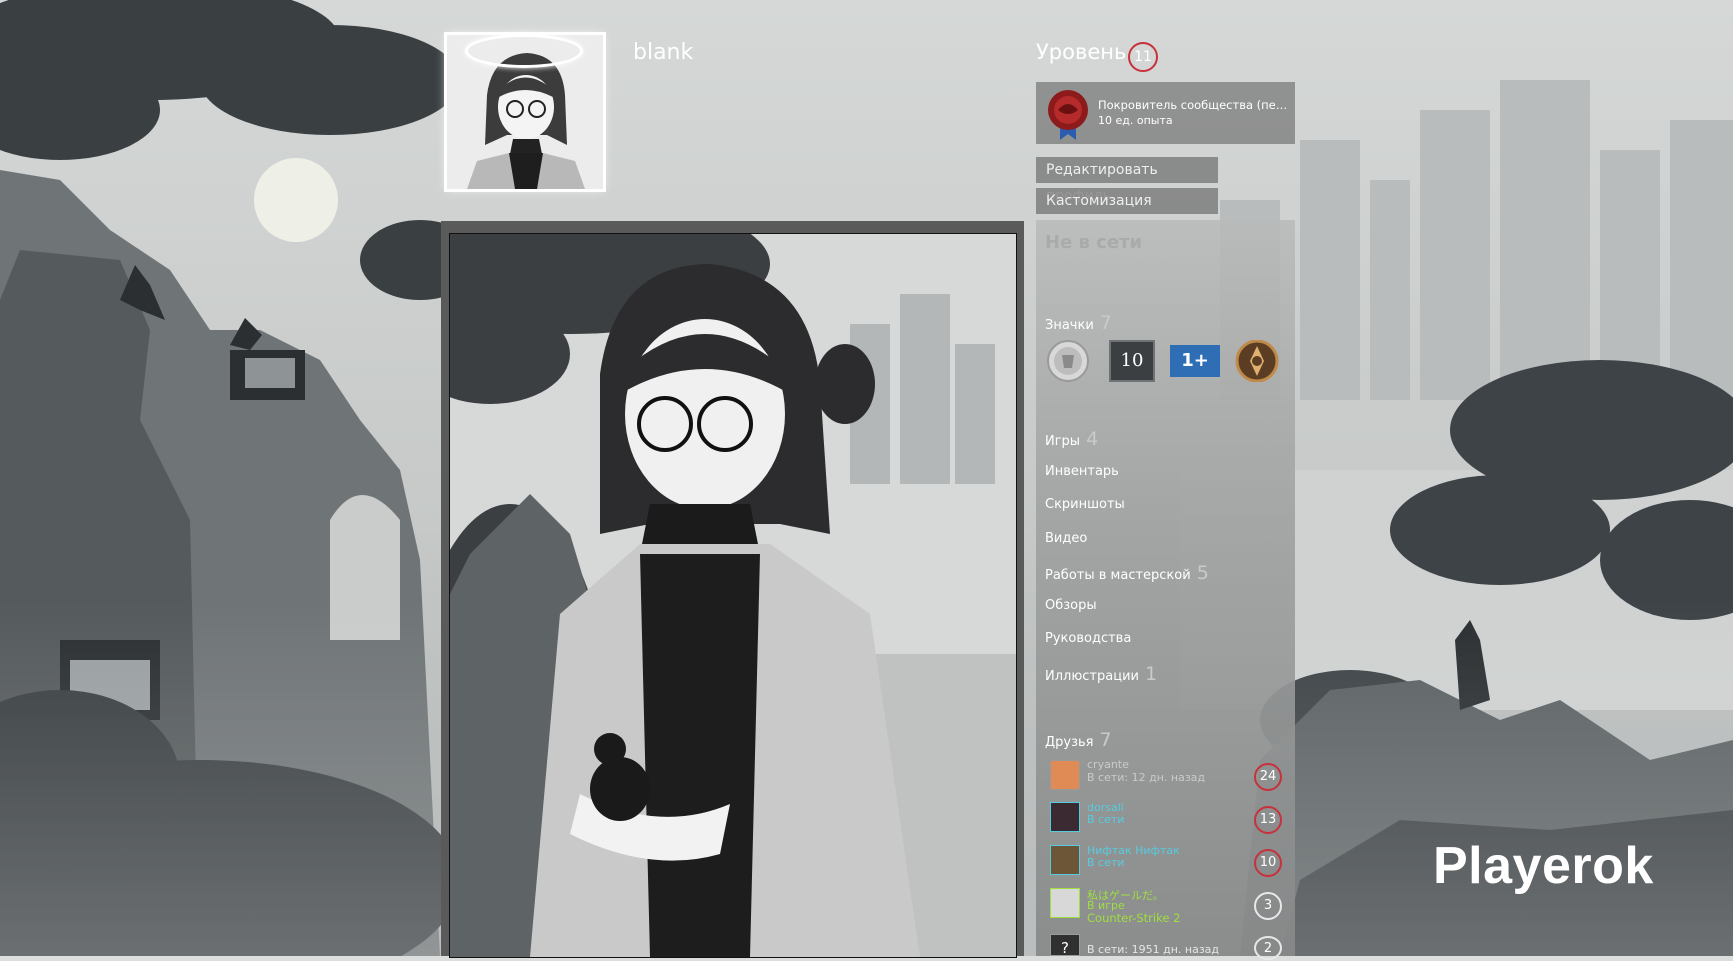 Image resolution: width=1733 pixels, height=961 pixels. I want to click on friend-level-badge: 3, so click(1268, 906).